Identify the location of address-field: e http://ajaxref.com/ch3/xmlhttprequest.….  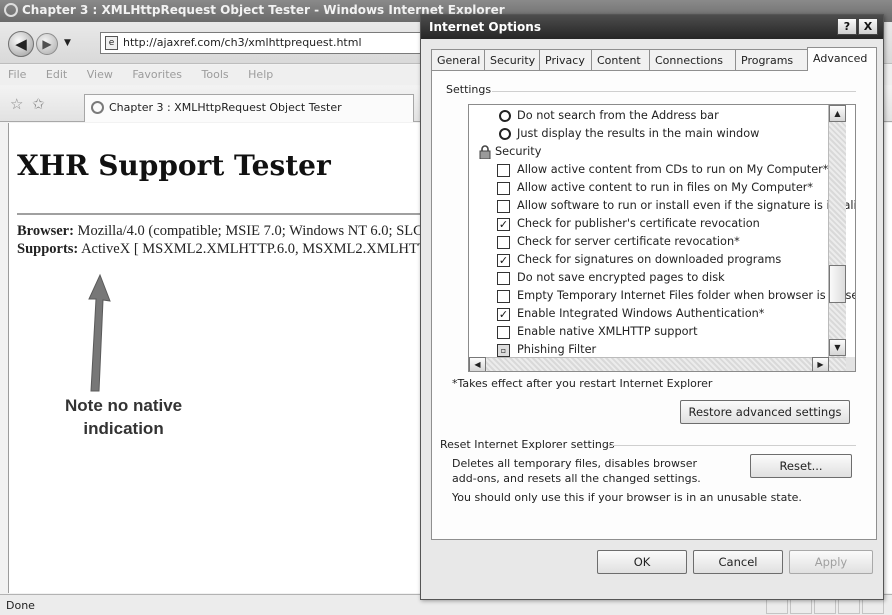
(265, 43).